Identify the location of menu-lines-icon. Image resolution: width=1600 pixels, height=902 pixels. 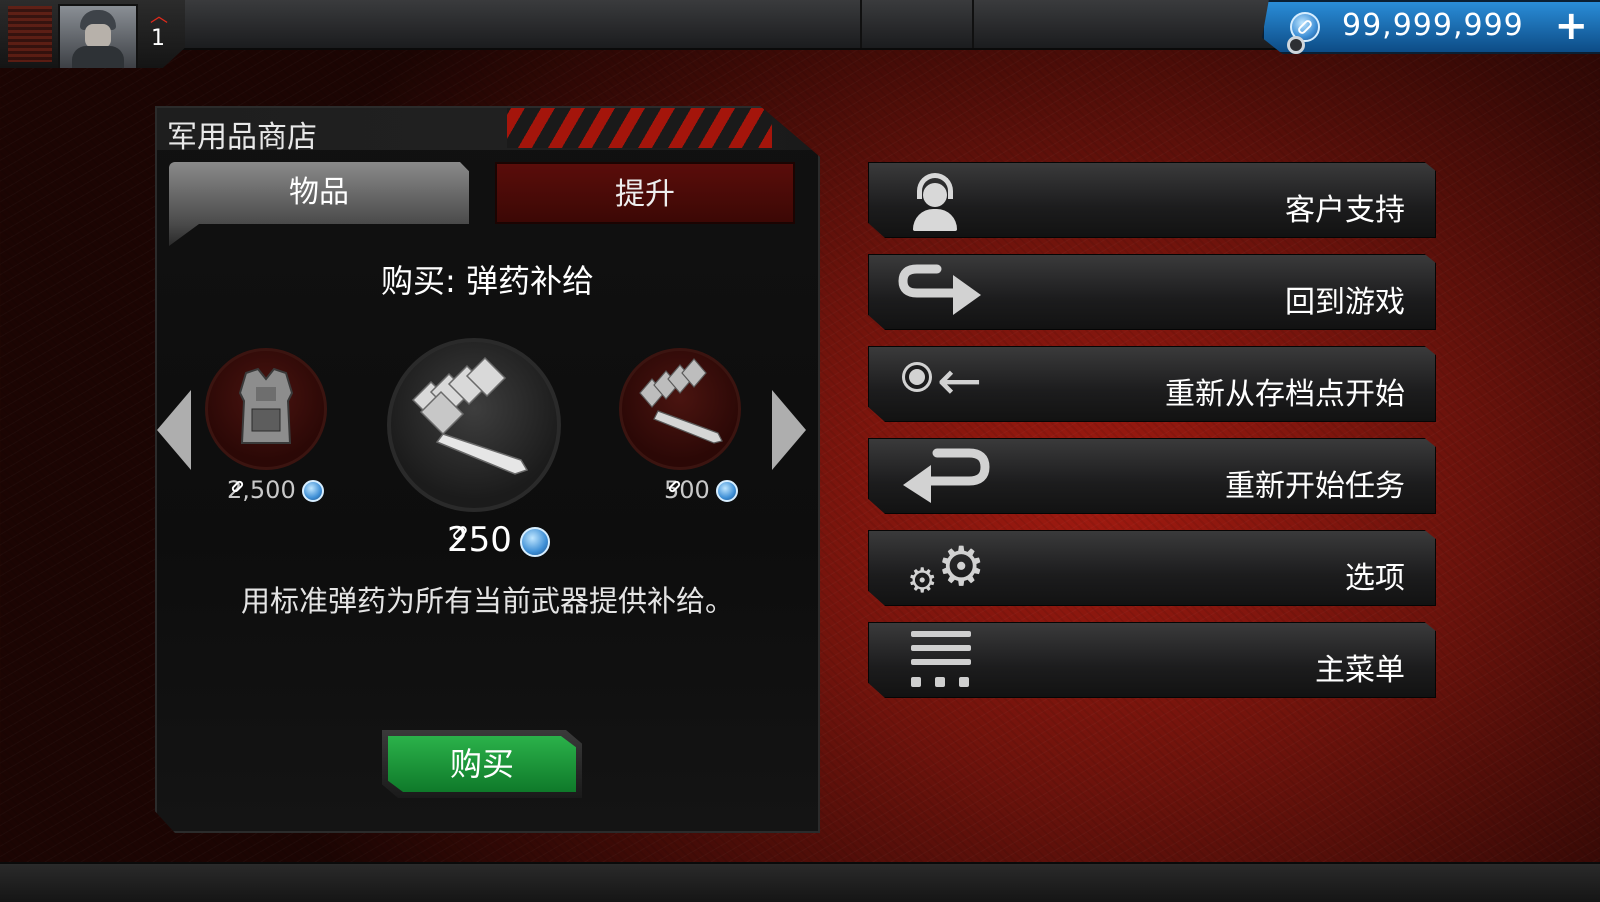
(942, 660).